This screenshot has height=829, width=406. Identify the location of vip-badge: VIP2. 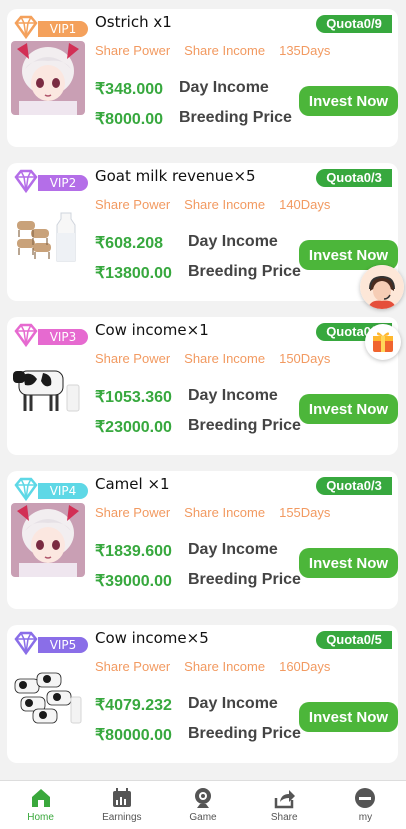
(50, 182).